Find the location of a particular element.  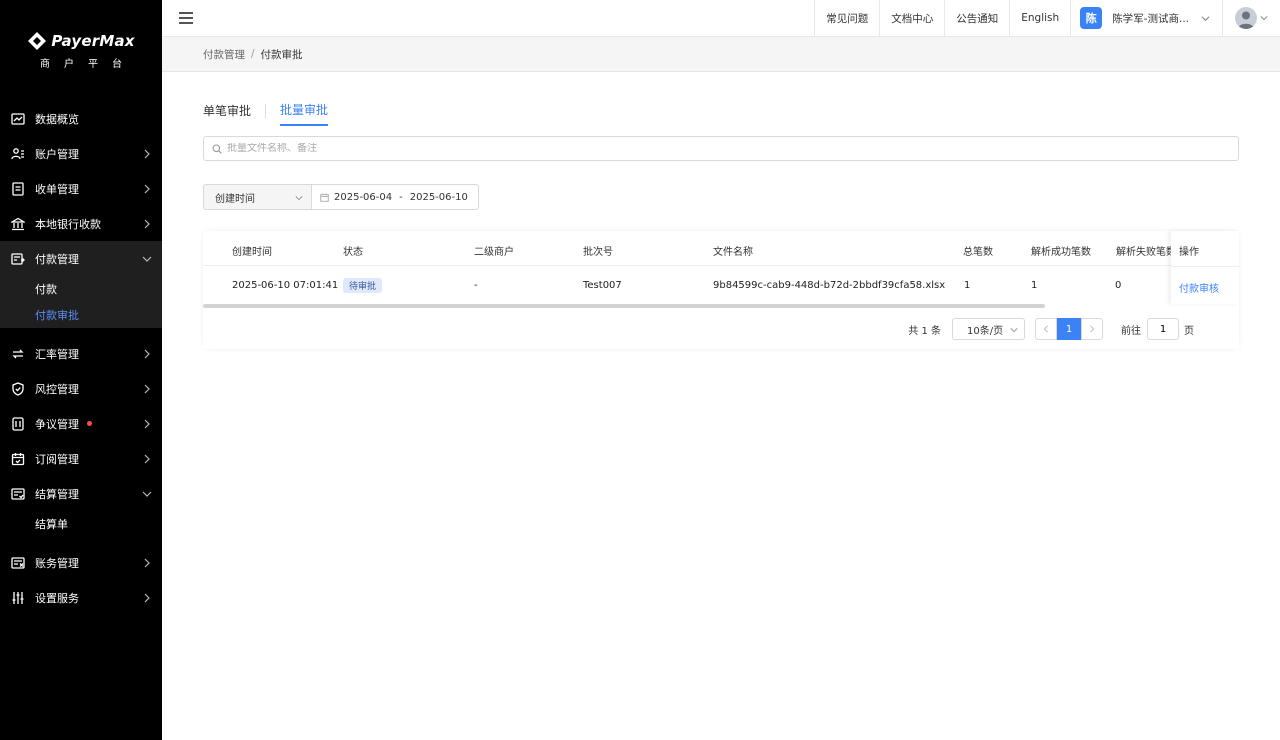

user-avatar-menu is located at coordinates (1251, 18).